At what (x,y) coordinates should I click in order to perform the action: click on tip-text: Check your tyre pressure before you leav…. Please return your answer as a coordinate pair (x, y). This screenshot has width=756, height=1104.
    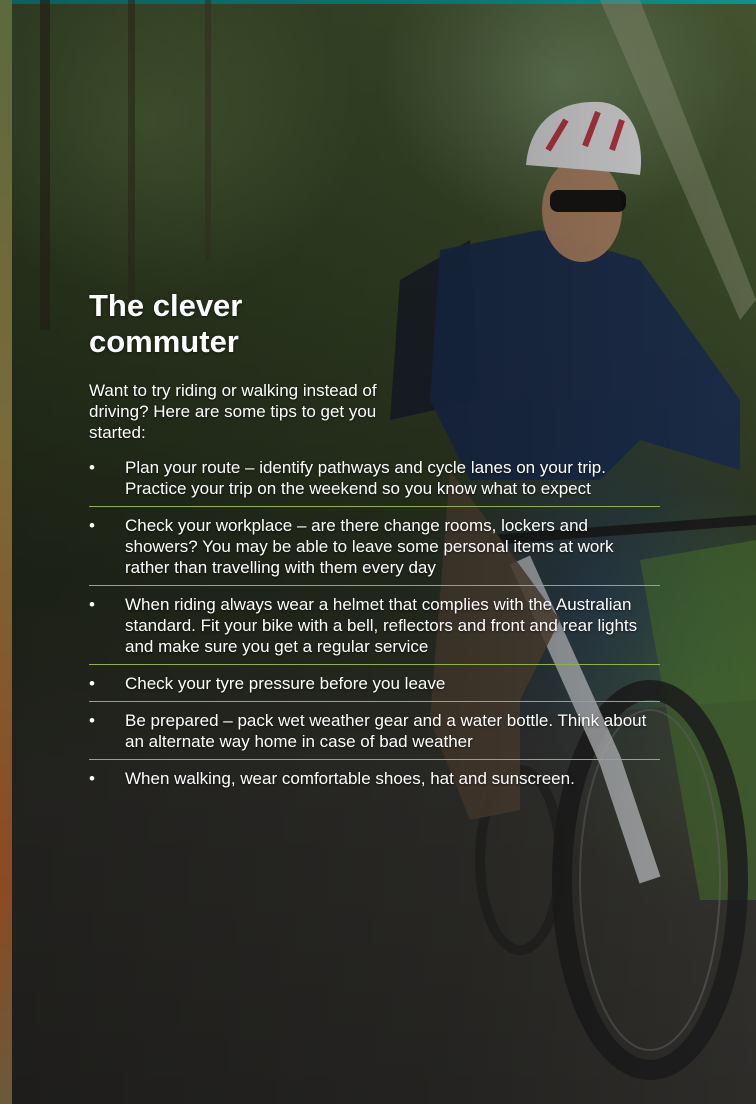
    Looking at the image, I should click on (285, 683).